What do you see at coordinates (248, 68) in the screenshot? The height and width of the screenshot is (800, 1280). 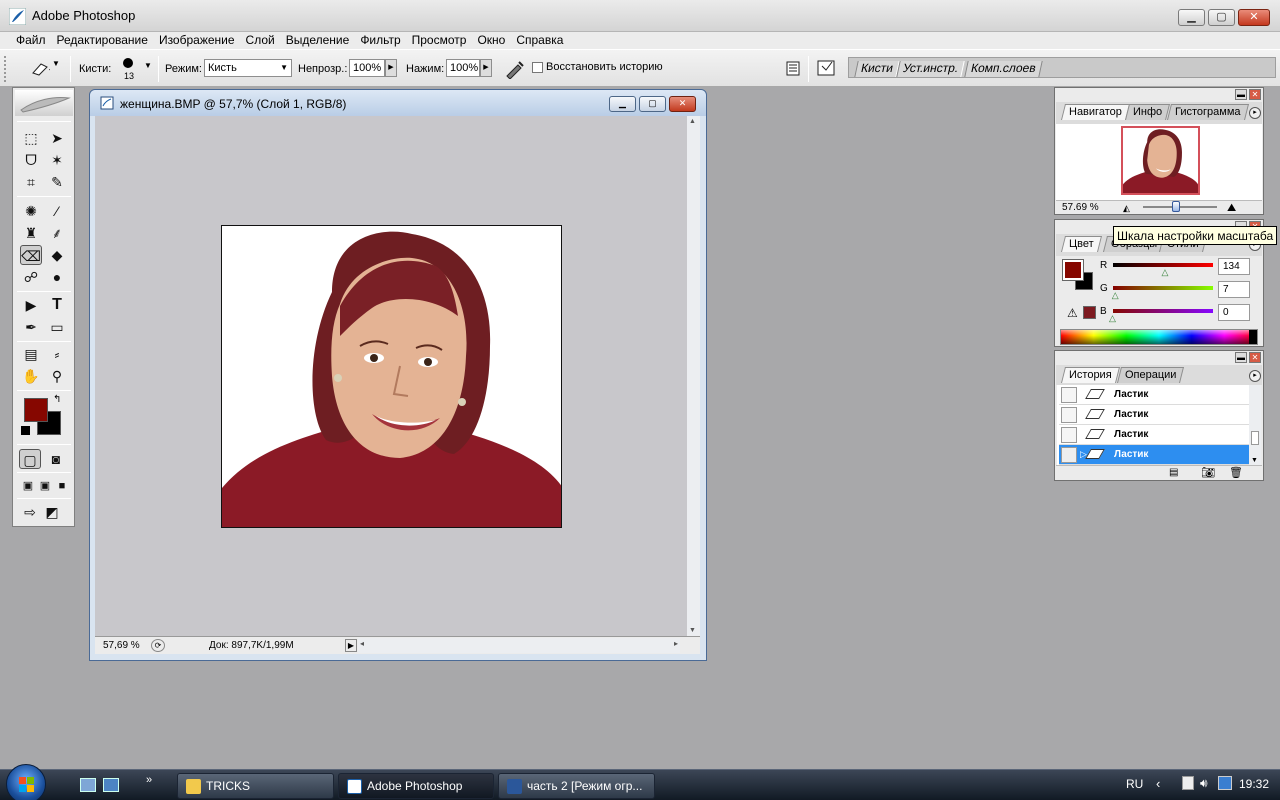 I see `mode-select: Кисть ▼` at bounding box center [248, 68].